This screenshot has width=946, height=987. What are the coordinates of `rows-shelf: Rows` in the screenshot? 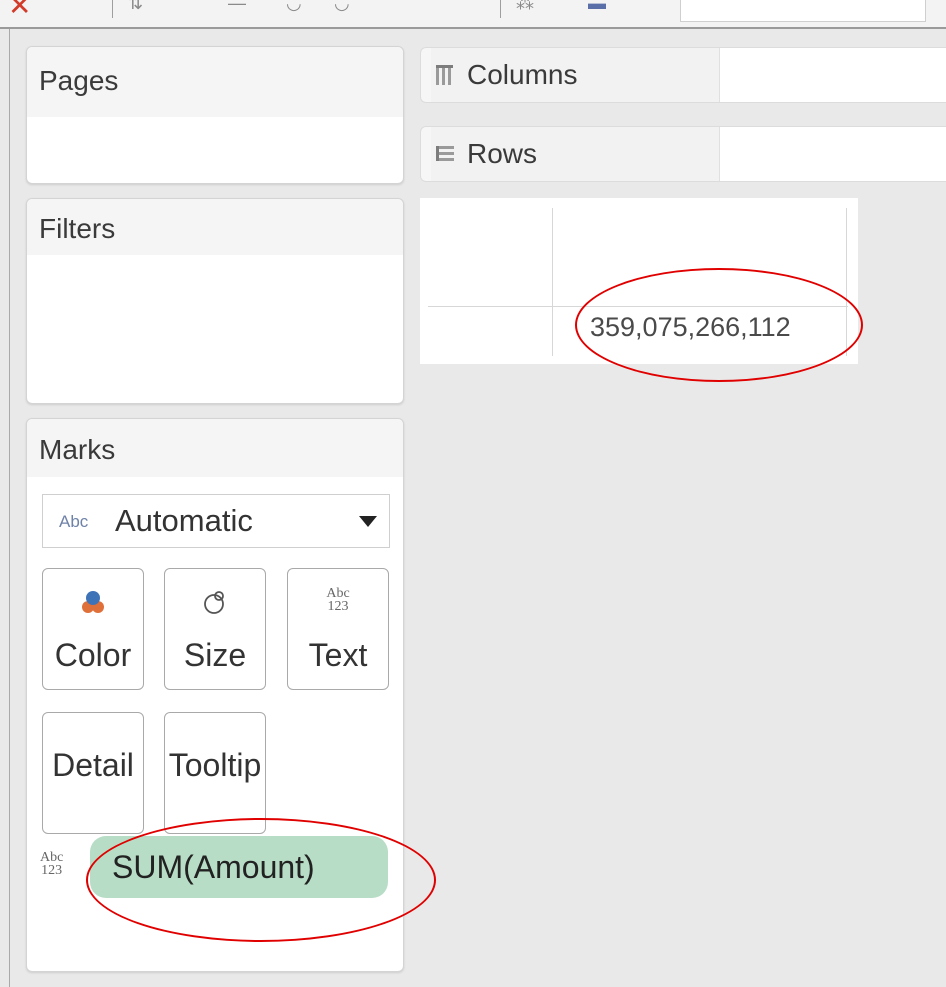 It's located at (683, 154).